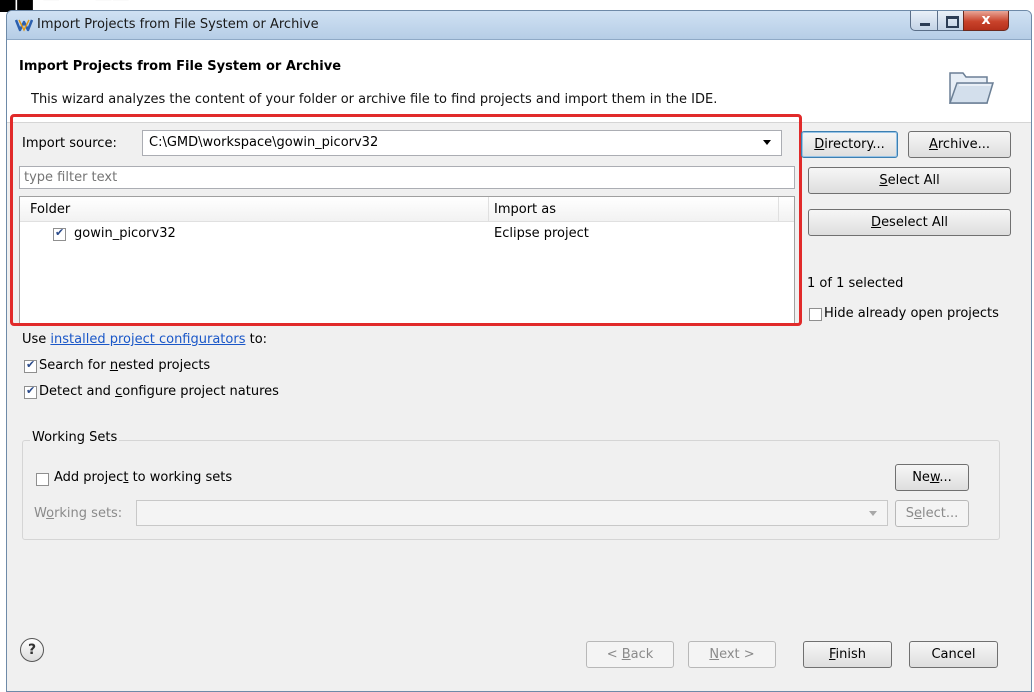 The height and width of the screenshot is (692, 1034). Describe the element at coordinates (50, 209) in the screenshot. I see `column-header-folder: Folder` at that location.